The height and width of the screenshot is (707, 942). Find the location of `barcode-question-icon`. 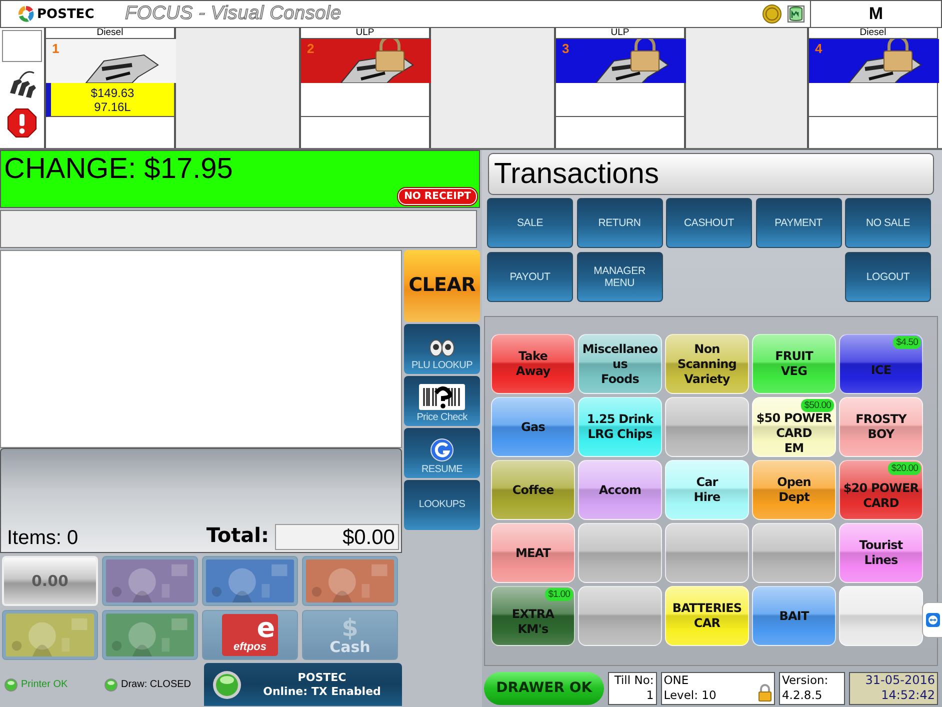

barcode-question-icon is located at coordinates (442, 397).